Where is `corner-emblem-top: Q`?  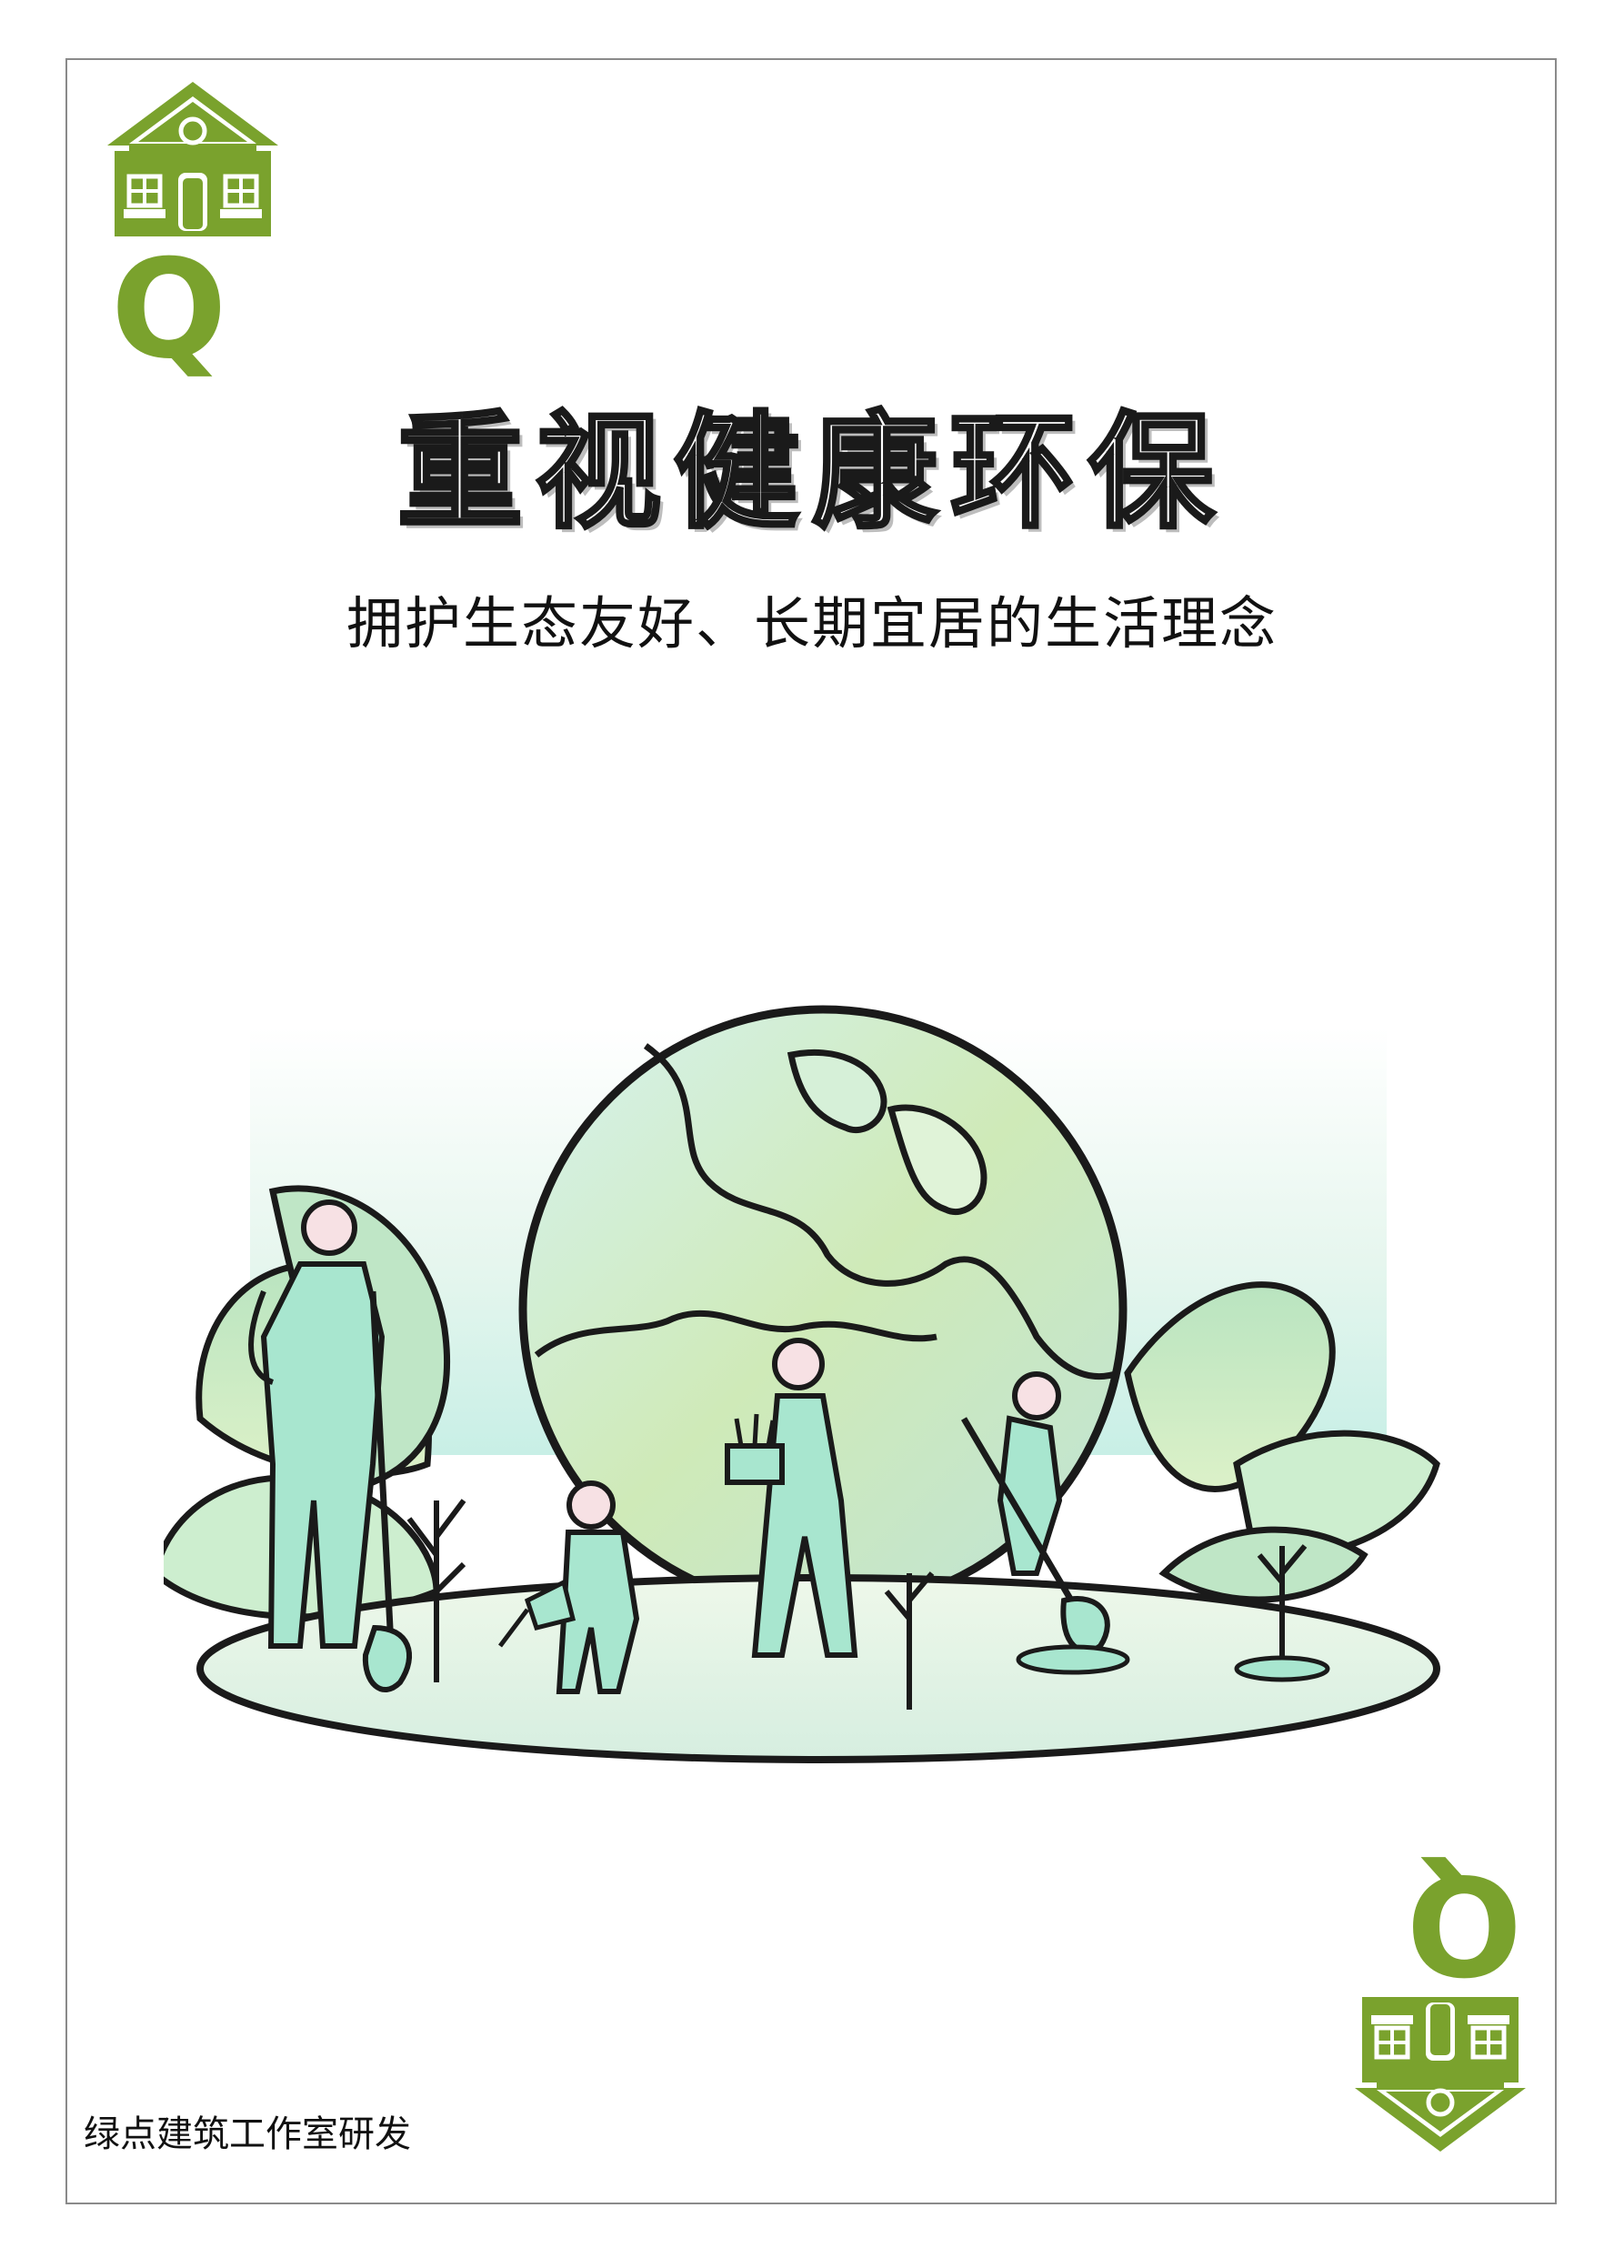
corner-emblem-top: Q is located at coordinates (193, 232).